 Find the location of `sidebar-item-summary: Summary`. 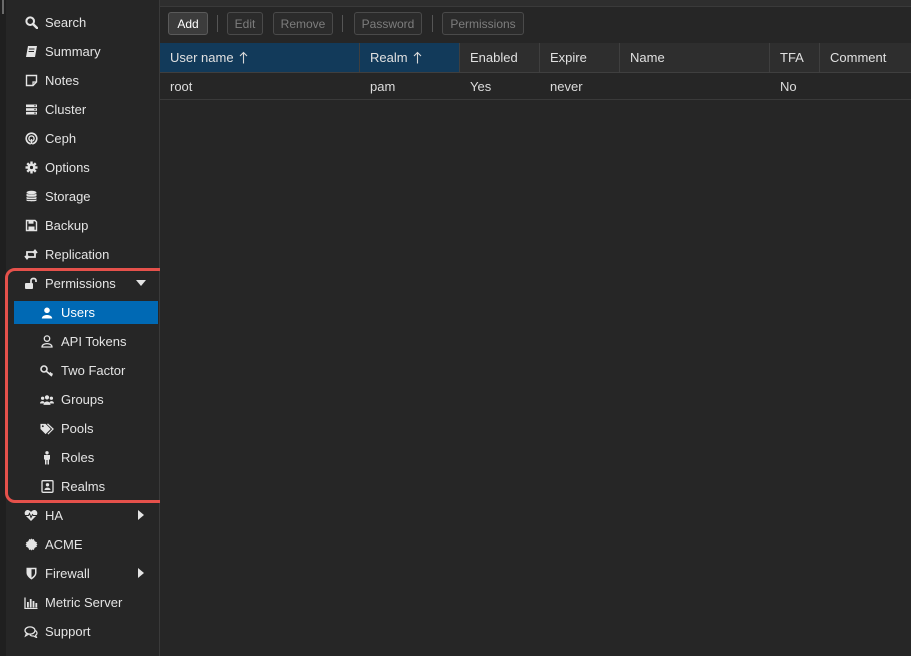

sidebar-item-summary: Summary is located at coordinates (86, 51).